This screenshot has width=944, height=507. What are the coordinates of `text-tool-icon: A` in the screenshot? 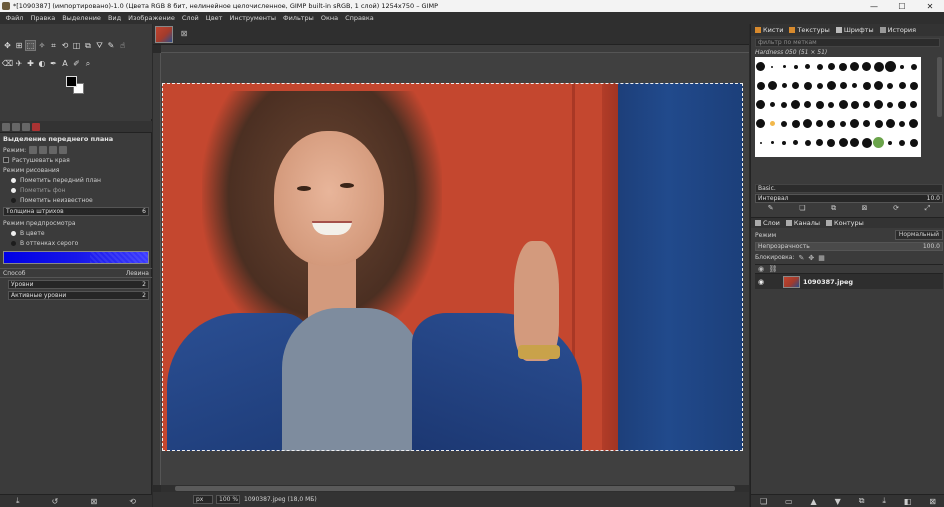 It's located at (65, 63).